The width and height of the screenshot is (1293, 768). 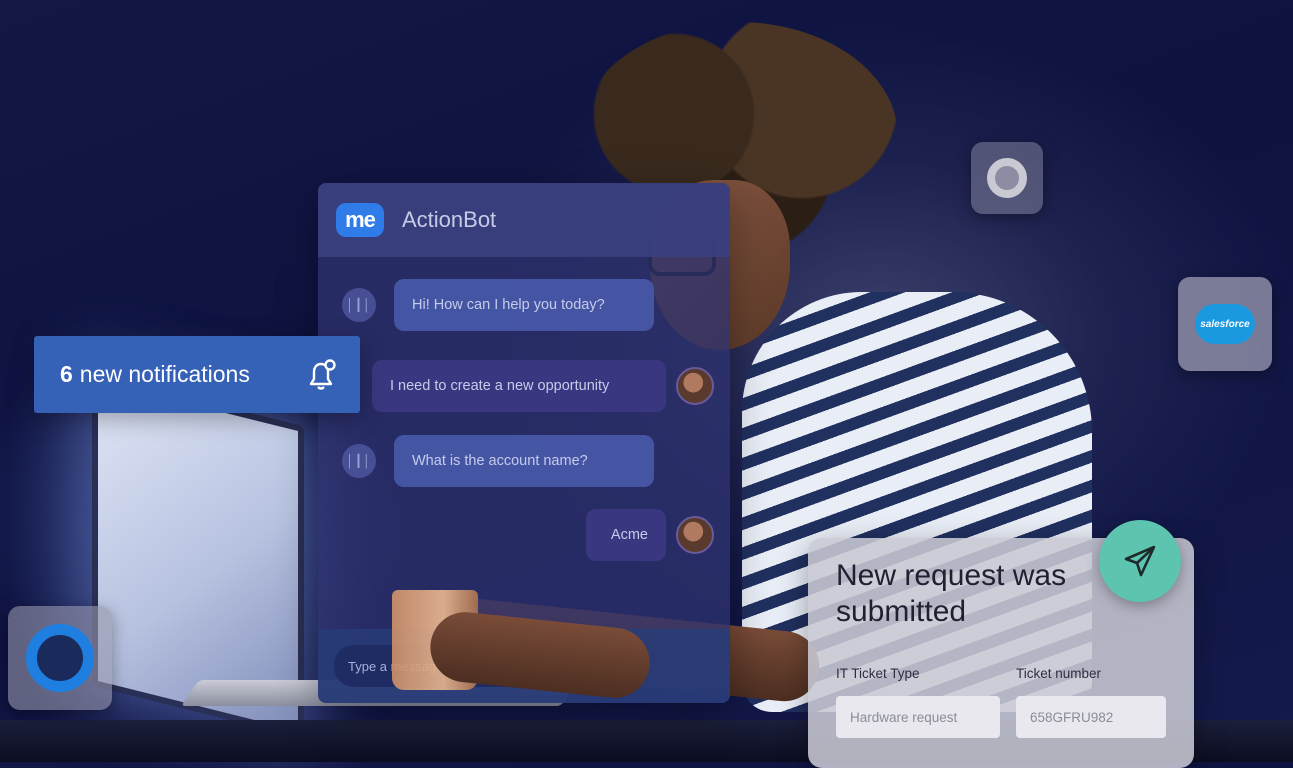 What do you see at coordinates (918, 717) in the screenshot?
I see `ticket-type-field: Hardware request` at bounding box center [918, 717].